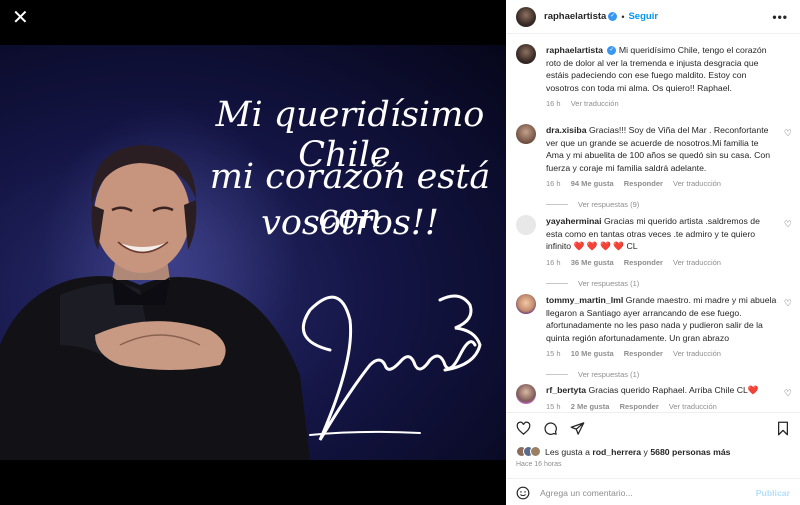  Describe the element at coordinates (575, 16) in the screenshot. I see `author-username: raphaelartista` at that location.